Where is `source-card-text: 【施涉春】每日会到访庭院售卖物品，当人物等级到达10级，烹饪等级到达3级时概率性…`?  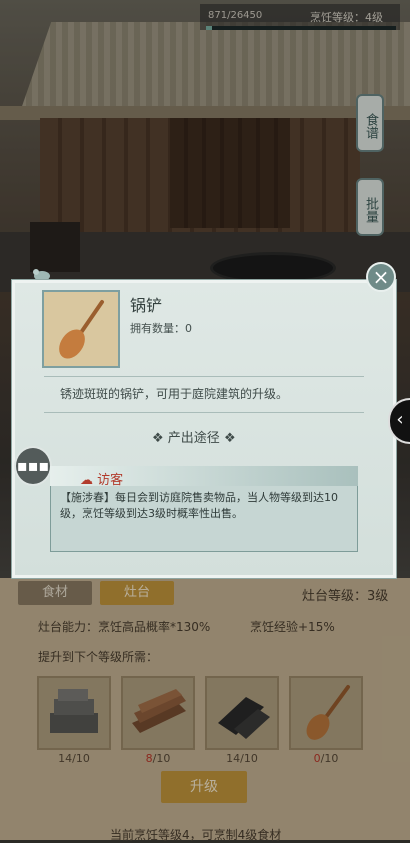
source-card-text: 【施涉春】每日会到访庭院售卖物品，当人物等级到达10级，烹饪等级到达3级时概率性… is located at coordinates (199, 505).